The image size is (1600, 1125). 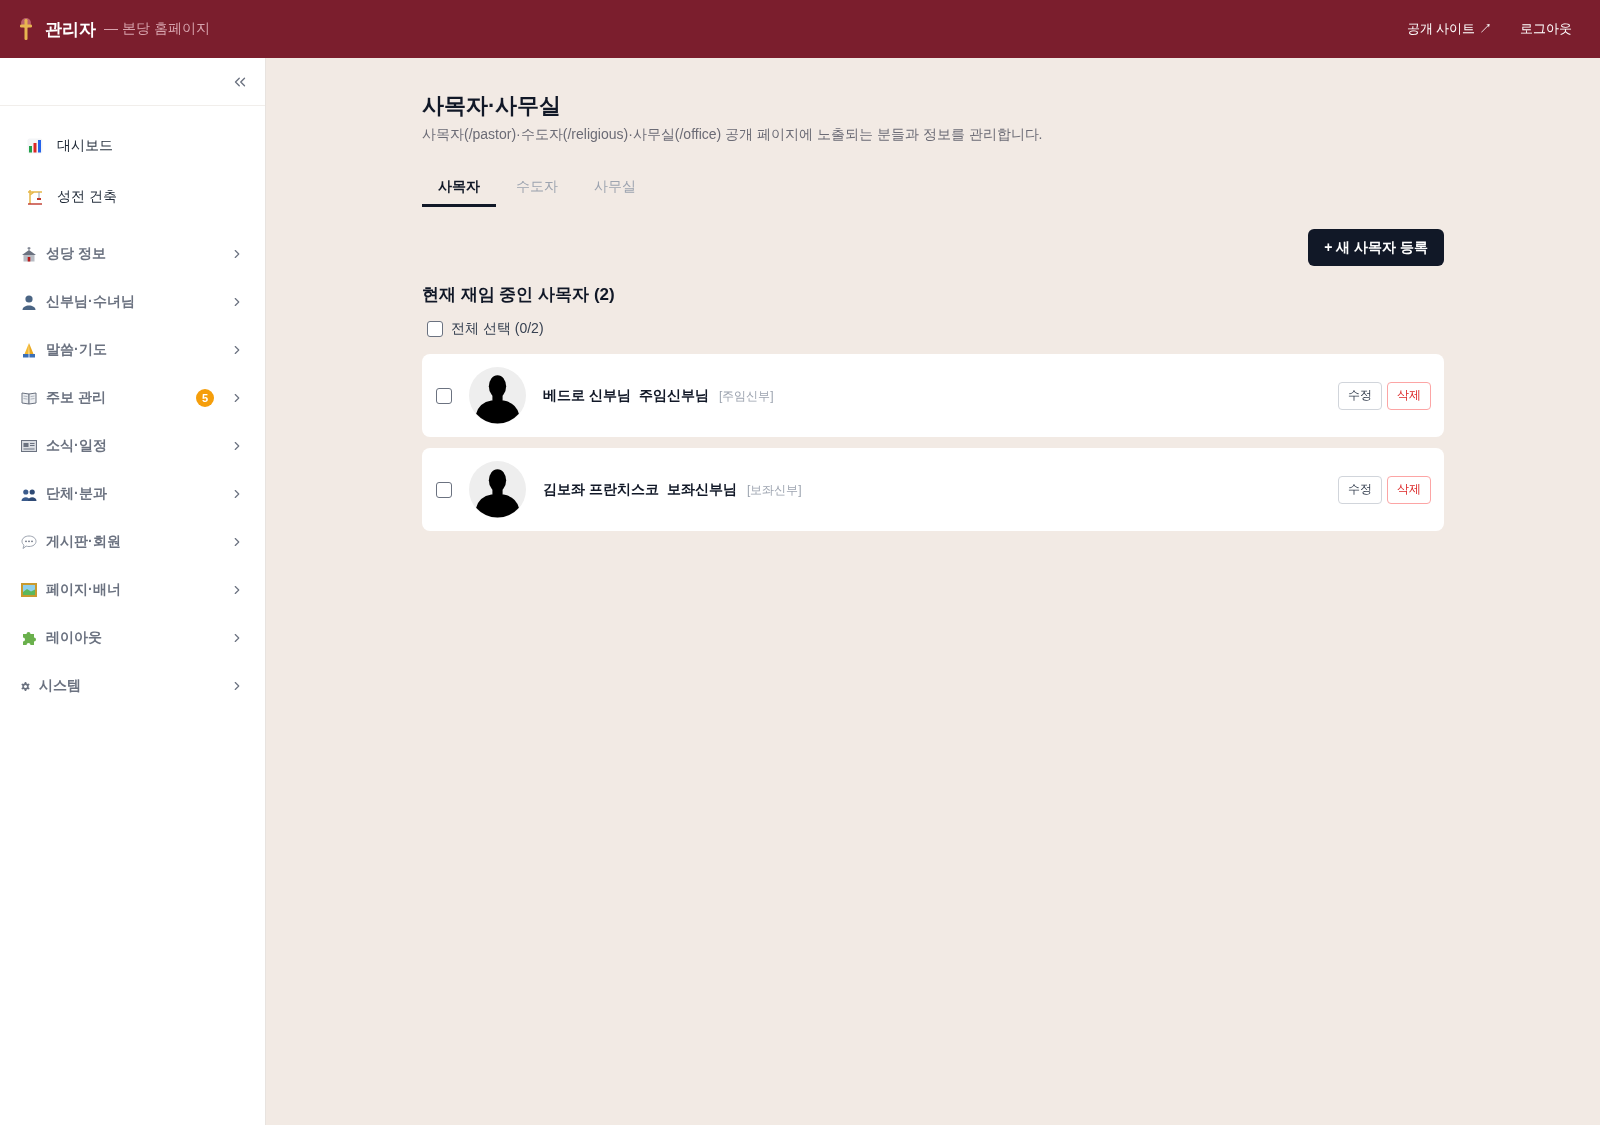 What do you see at coordinates (132, 350) in the screenshot?
I see `sidebar-group: 말씀·기도` at bounding box center [132, 350].